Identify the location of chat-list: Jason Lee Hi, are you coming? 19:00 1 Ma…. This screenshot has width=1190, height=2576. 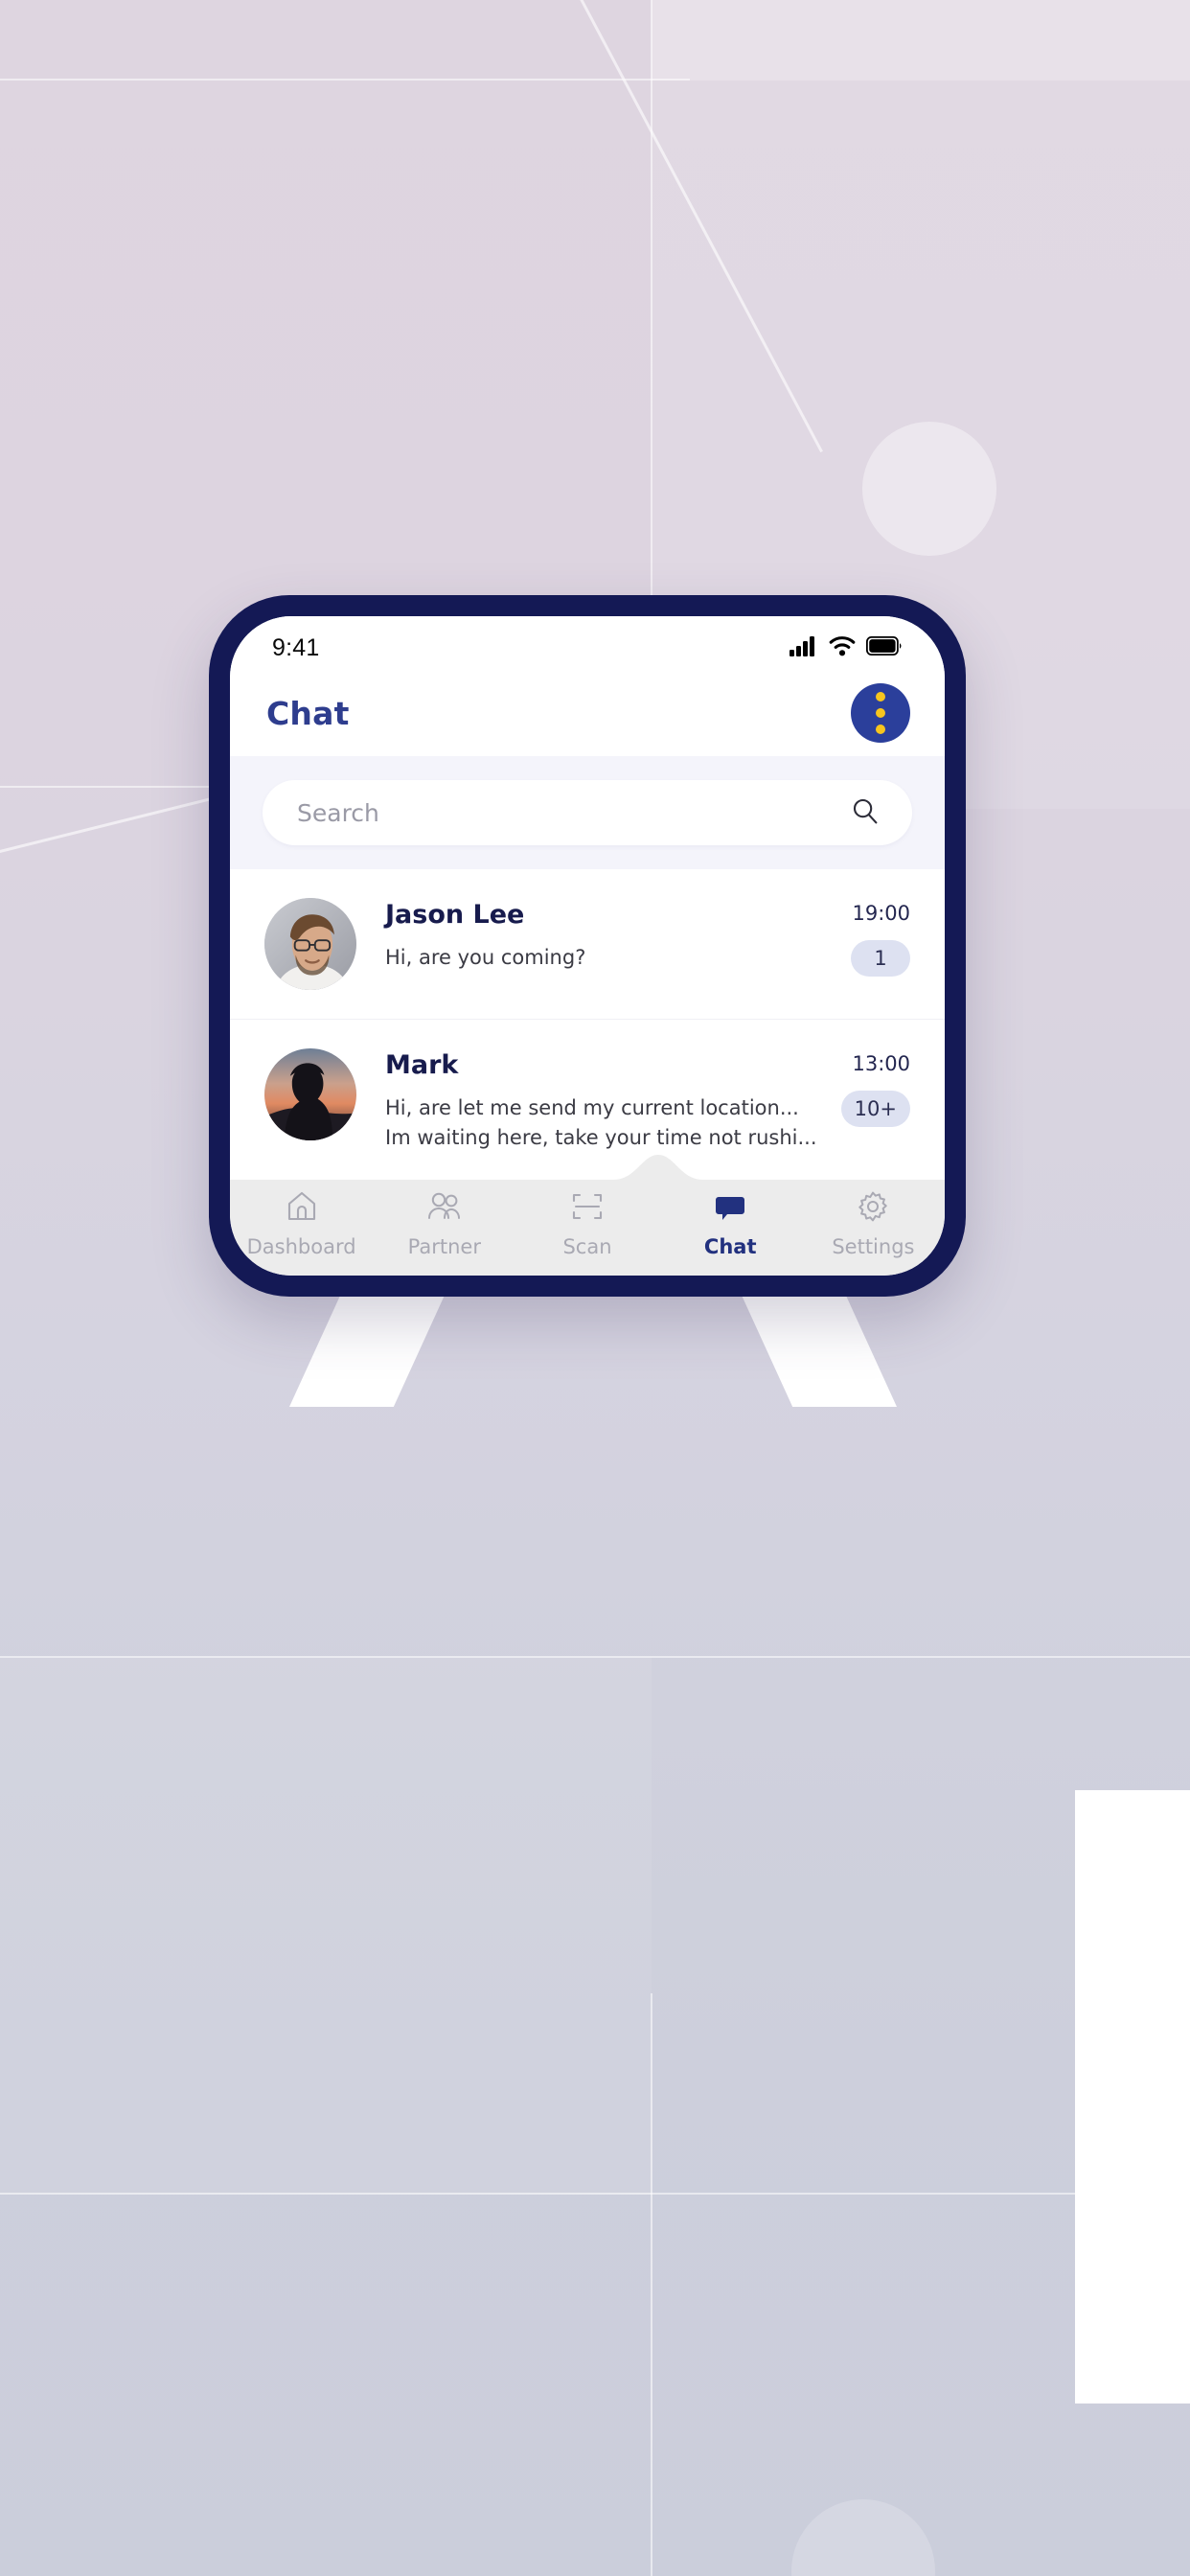
(588, 1012).